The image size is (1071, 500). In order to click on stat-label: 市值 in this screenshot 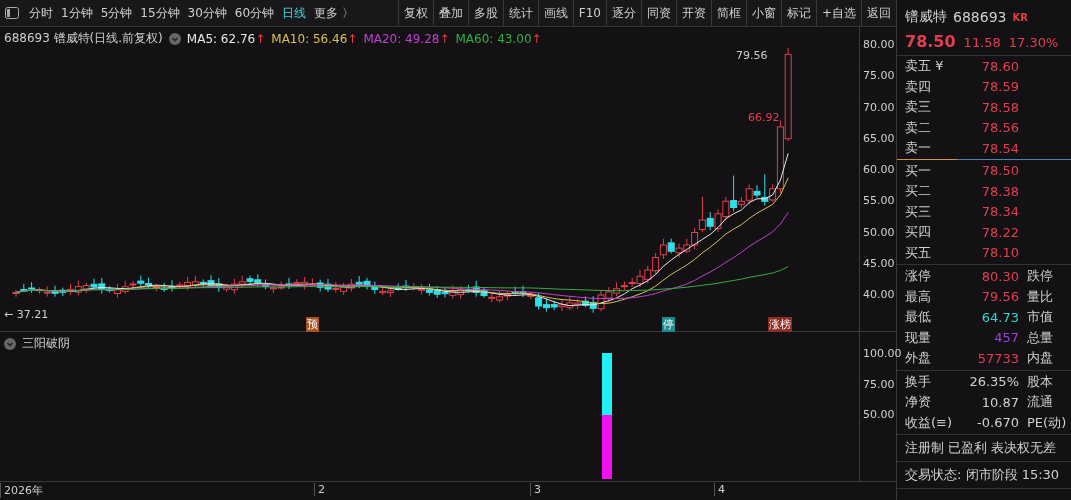, I will do `click(1040, 317)`.